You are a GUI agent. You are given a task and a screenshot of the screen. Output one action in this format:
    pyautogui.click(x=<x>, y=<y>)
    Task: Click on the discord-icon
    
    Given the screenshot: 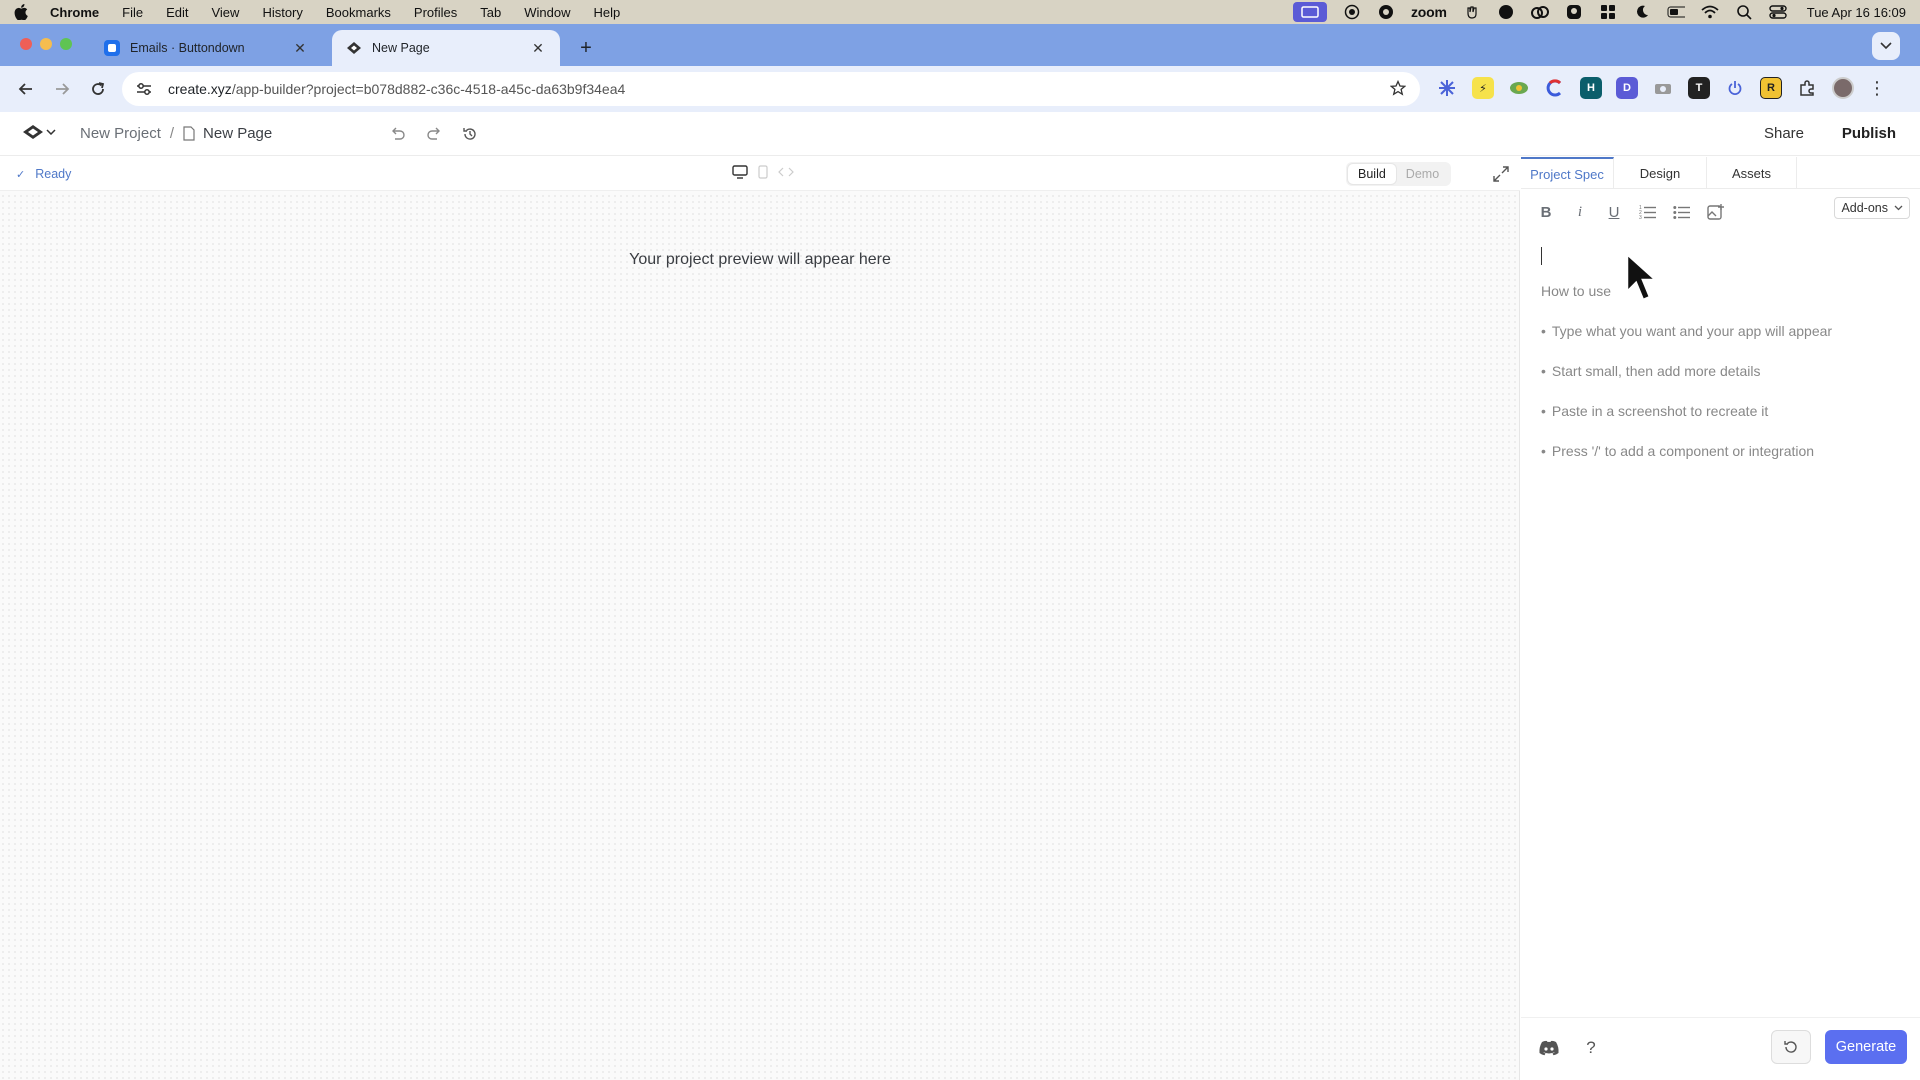 What is the action you would take?
    pyautogui.click(x=1549, y=1048)
    